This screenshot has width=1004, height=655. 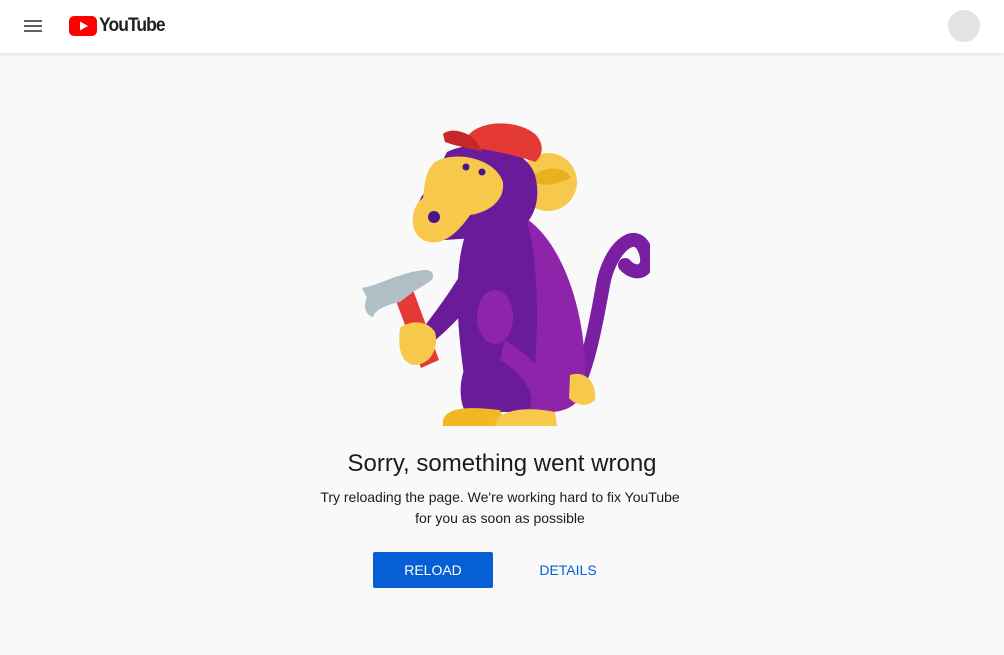 I want to click on details-button: Details, so click(x=568, y=570).